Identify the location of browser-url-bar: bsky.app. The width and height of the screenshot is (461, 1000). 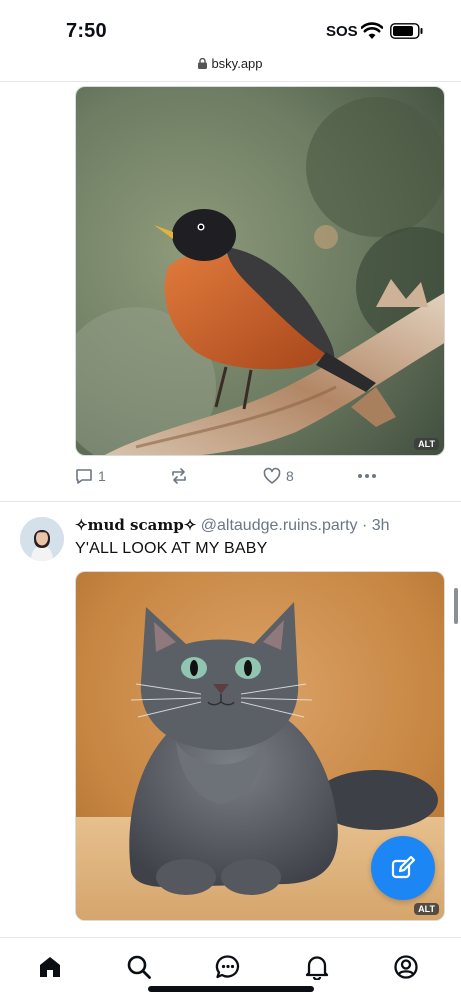
(230, 68).